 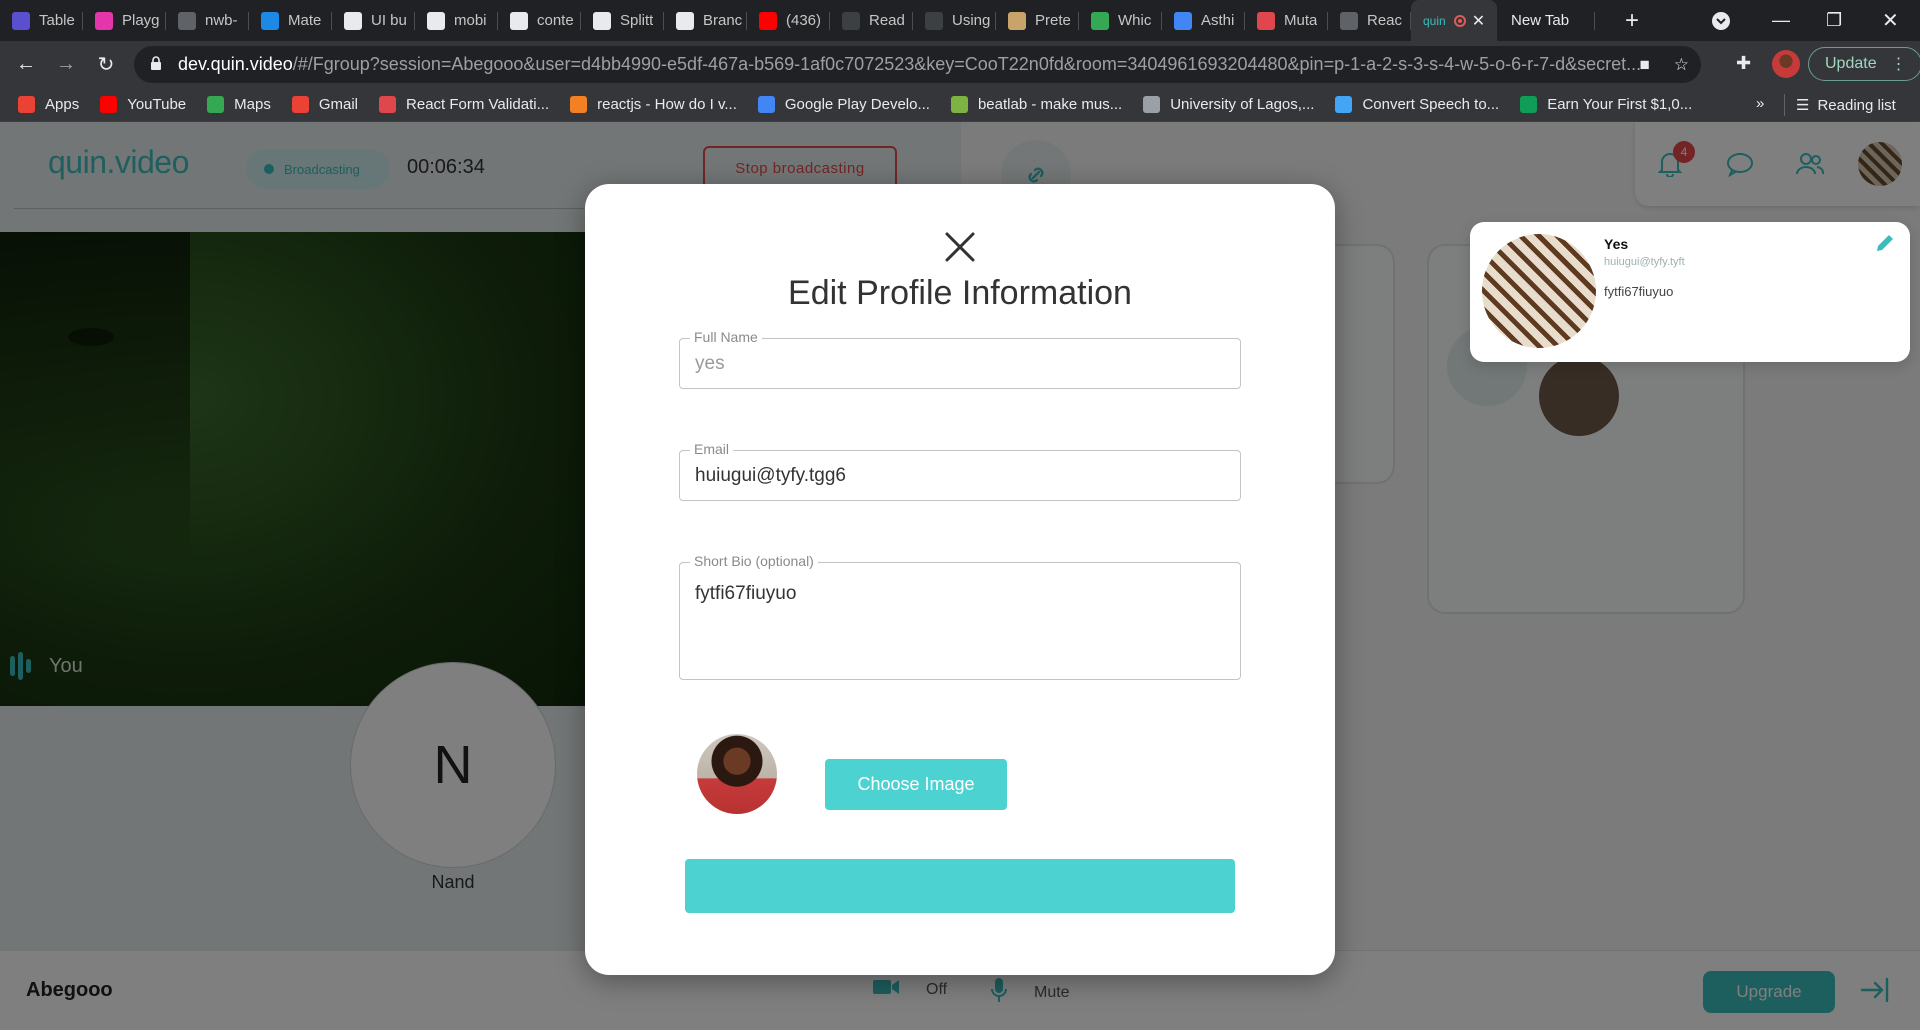 I want to click on tab-label: Read, so click(x=887, y=20).